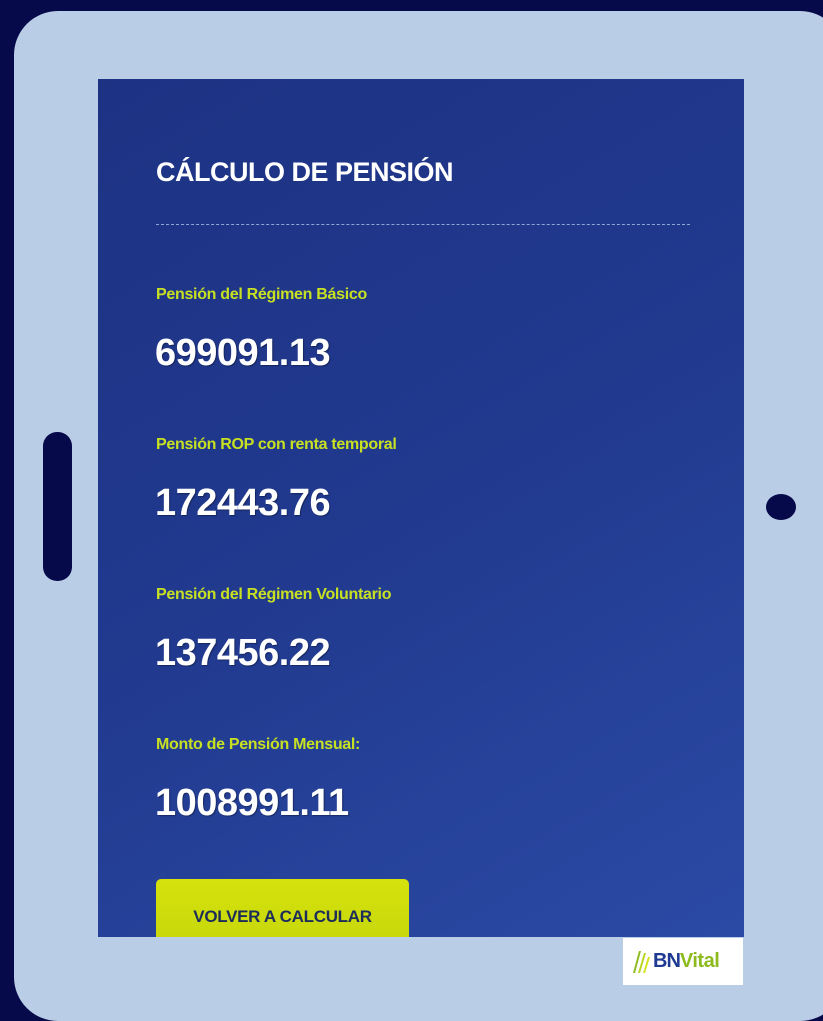 The image size is (823, 1021). I want to click on page-title: CÁLCULO DE PENSIÓN, so click(305, 172).